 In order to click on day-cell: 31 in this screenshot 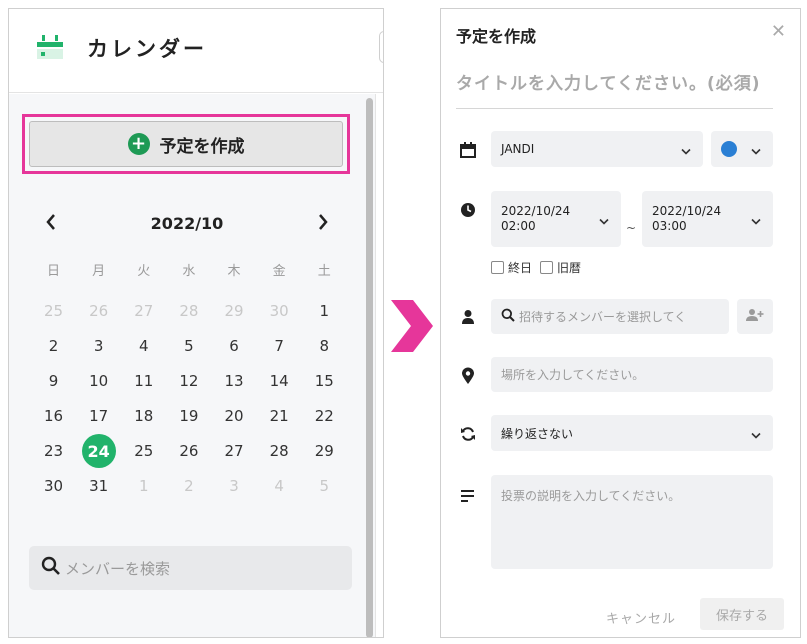, I will do `click(98, 486)`.